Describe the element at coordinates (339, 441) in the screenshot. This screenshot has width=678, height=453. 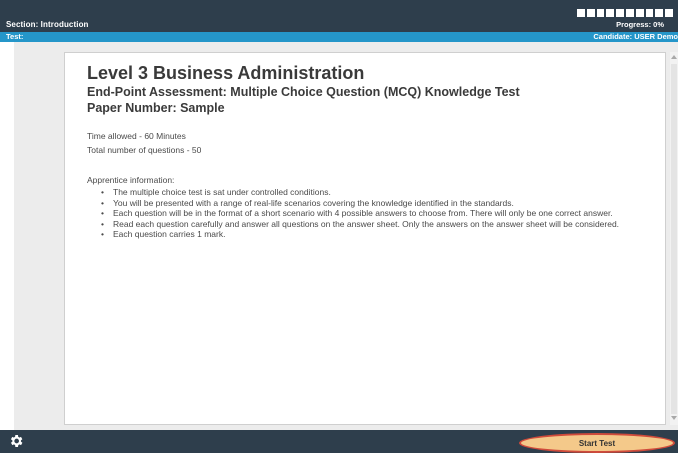
I see `bottom-bar: Start Test` at that location.